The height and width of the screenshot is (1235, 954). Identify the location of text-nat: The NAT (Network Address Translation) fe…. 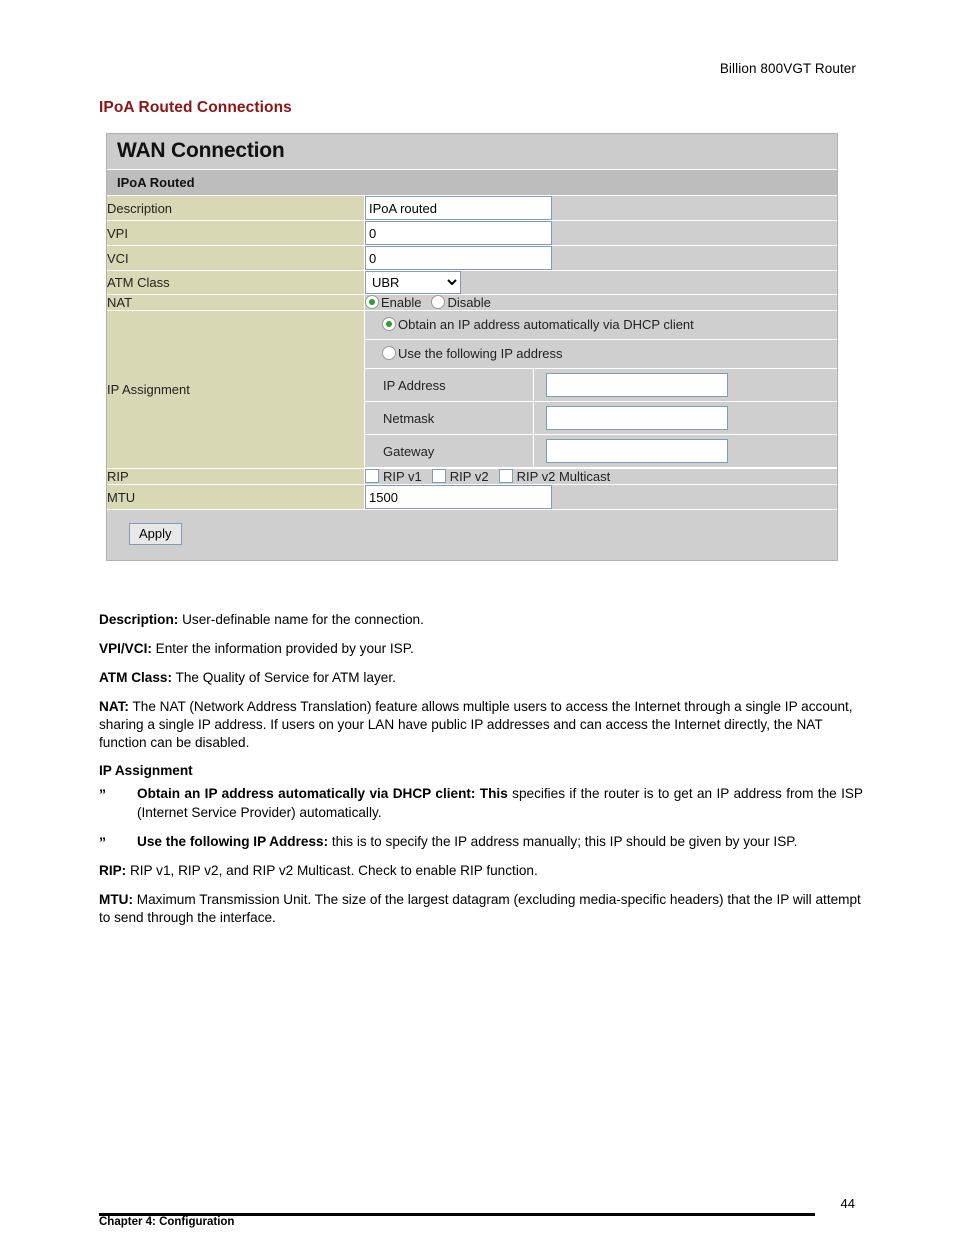
(476, 725).